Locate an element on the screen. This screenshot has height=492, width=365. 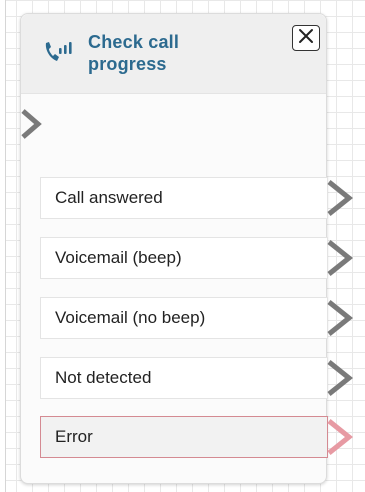
branch-not-detected: Not detected is located at coordinates (184, 378).